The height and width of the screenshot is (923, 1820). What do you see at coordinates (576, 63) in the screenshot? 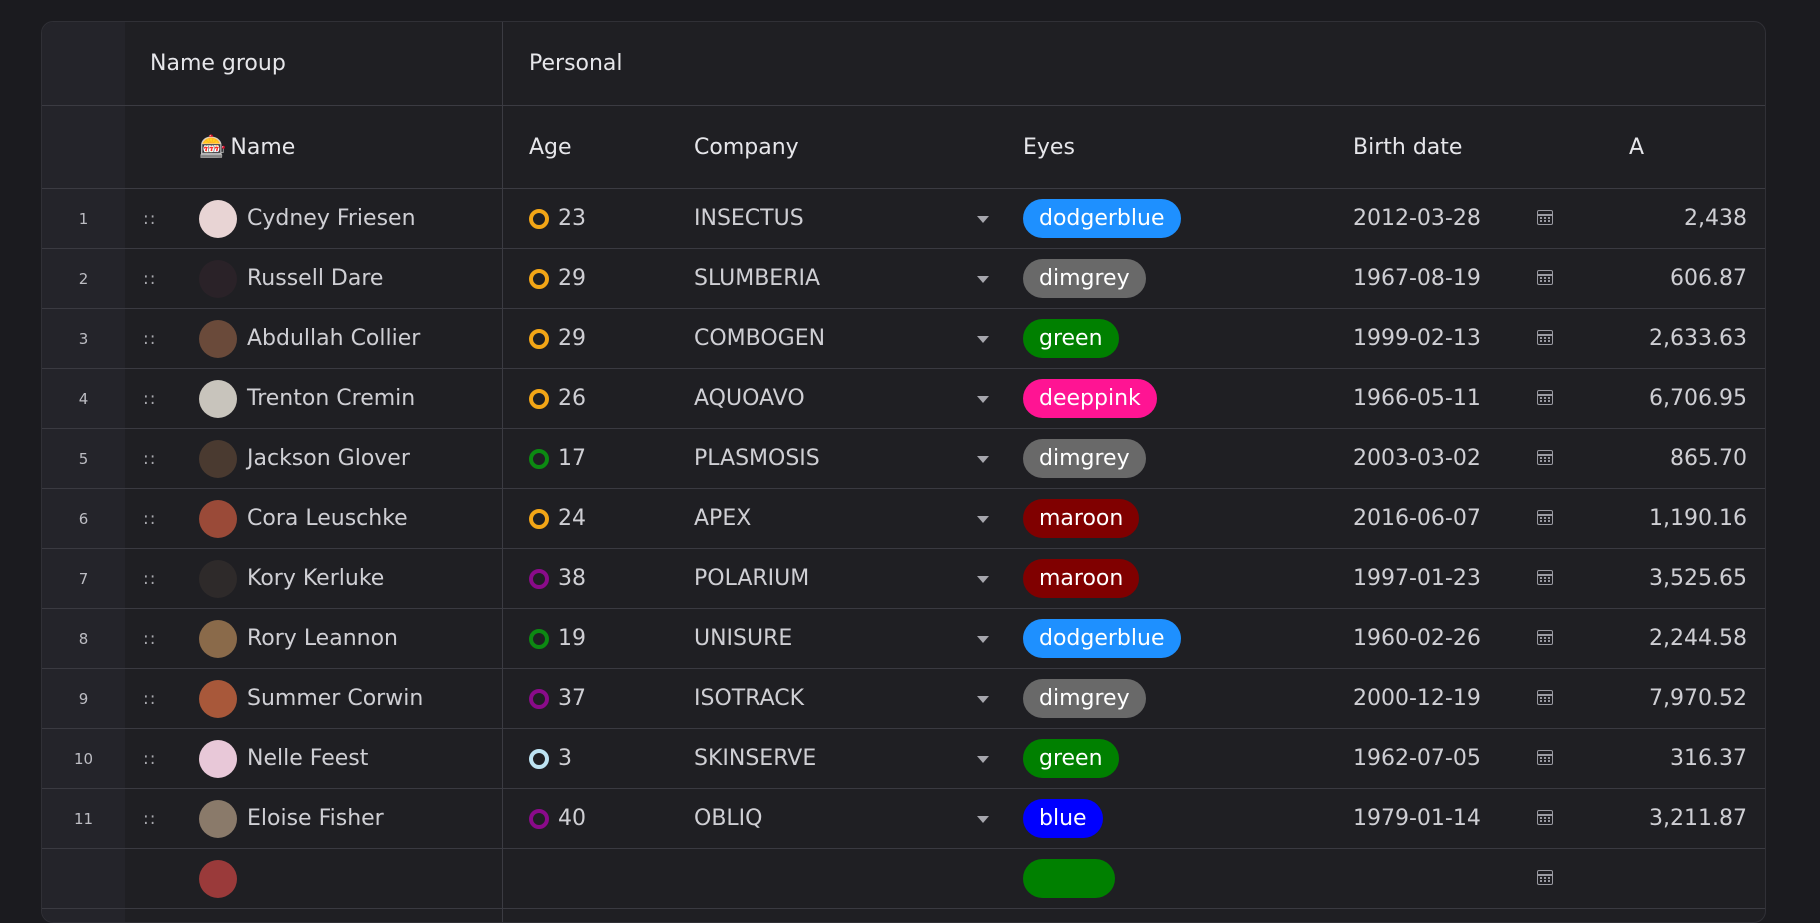
I see `group-header-personal: Personal` at bounding box center [576, 63].